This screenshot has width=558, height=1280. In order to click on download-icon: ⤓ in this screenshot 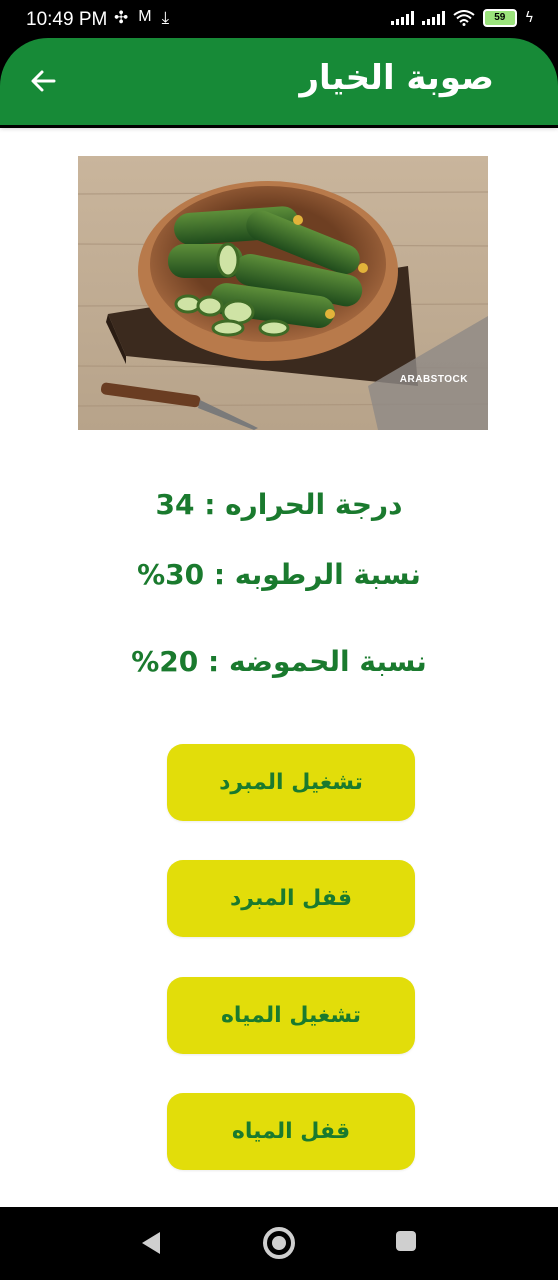, I will do `click(165, 18)`.